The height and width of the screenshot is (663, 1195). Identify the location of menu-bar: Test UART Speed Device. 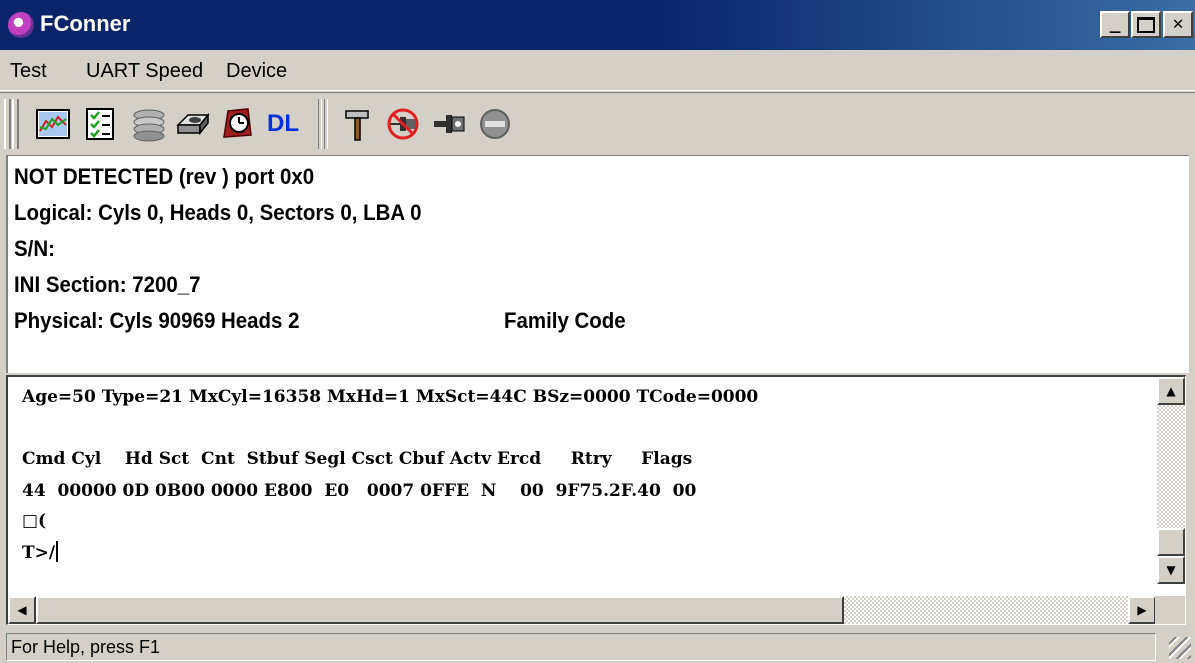
(597, 71).